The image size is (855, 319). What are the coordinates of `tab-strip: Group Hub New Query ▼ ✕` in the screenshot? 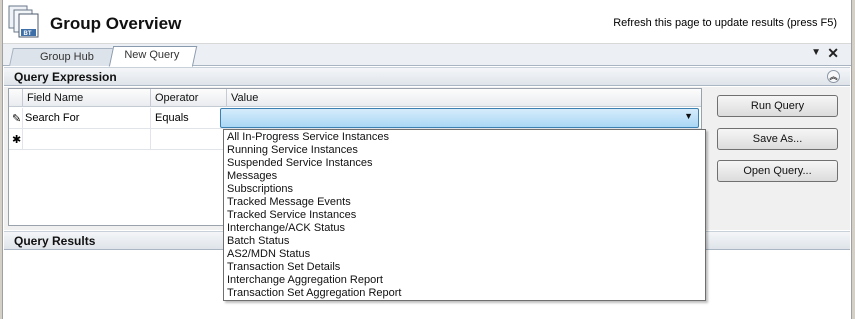 It's located at (427, 55).